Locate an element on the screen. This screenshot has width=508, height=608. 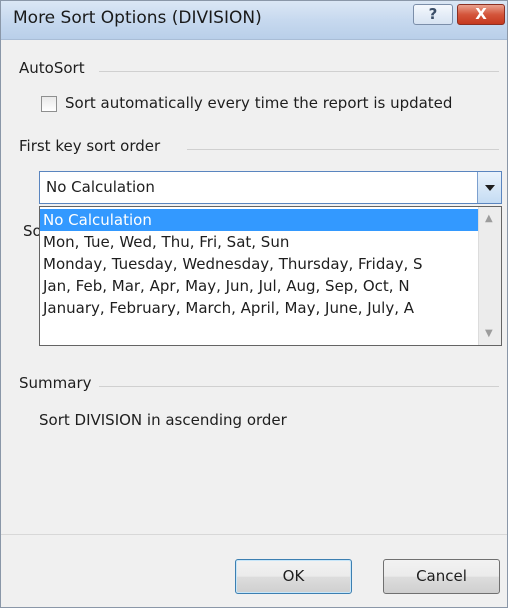
ok-button: OK is located at coordinates (293, 576).